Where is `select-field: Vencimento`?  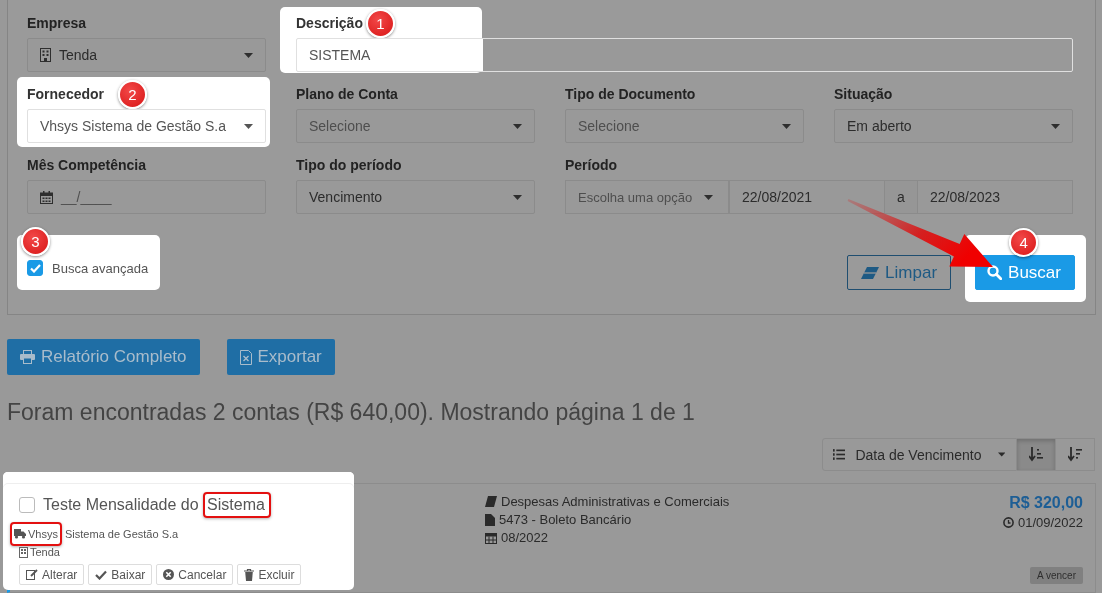
select-field: Vencimento is located at coordinates (415, 197).